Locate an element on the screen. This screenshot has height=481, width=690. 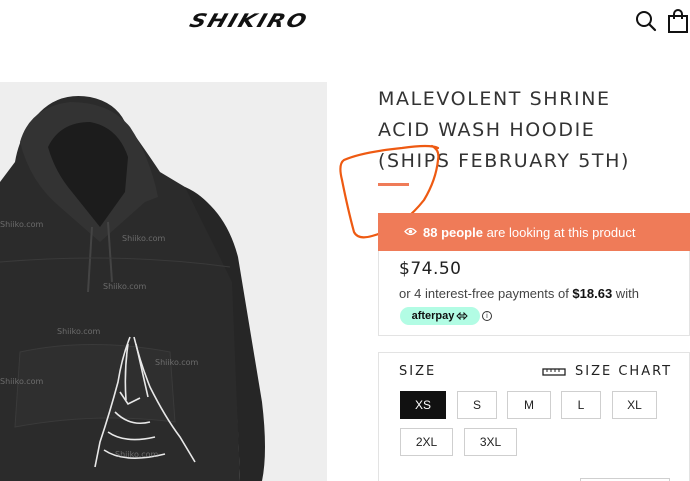
size-option-2xl: 2XL is located at coordinates (426, 442).